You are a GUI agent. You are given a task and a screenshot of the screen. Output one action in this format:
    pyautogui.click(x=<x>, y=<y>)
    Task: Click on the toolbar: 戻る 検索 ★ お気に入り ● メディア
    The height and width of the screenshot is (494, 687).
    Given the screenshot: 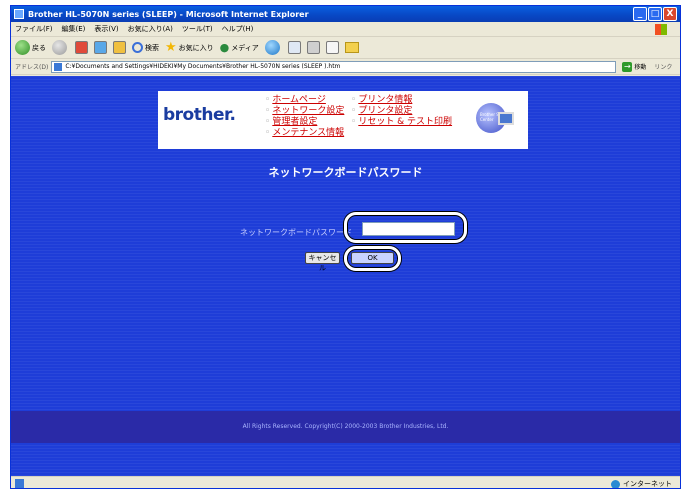 What is the action you would take?
    pyautogui.click(x=345, y=48)
    